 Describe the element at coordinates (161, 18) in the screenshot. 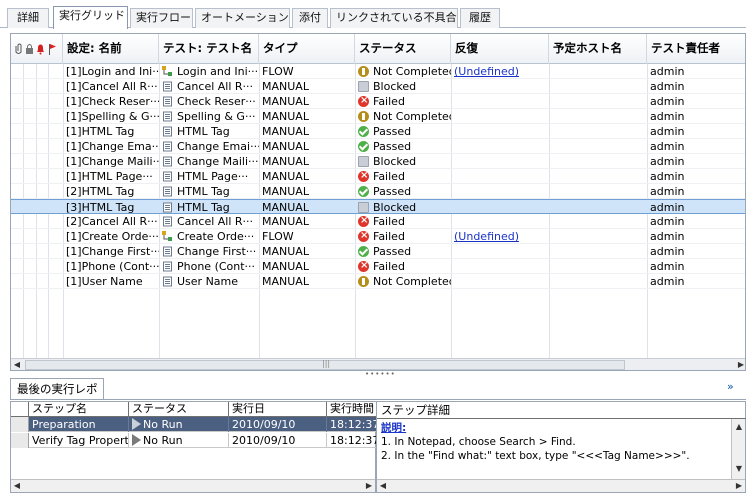

I see `tab-run-flow: 実行フロー` at that location.